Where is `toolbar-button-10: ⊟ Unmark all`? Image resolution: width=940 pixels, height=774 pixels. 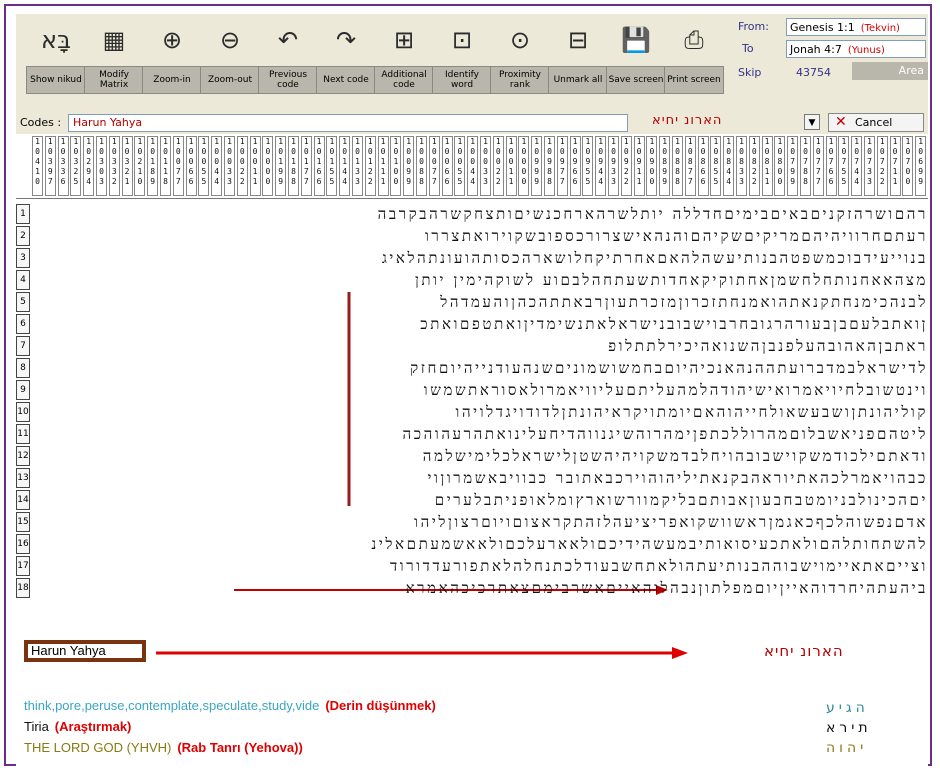 toolbar-button-10: ⊟ Unmark all is located at coordinates (578, 60).